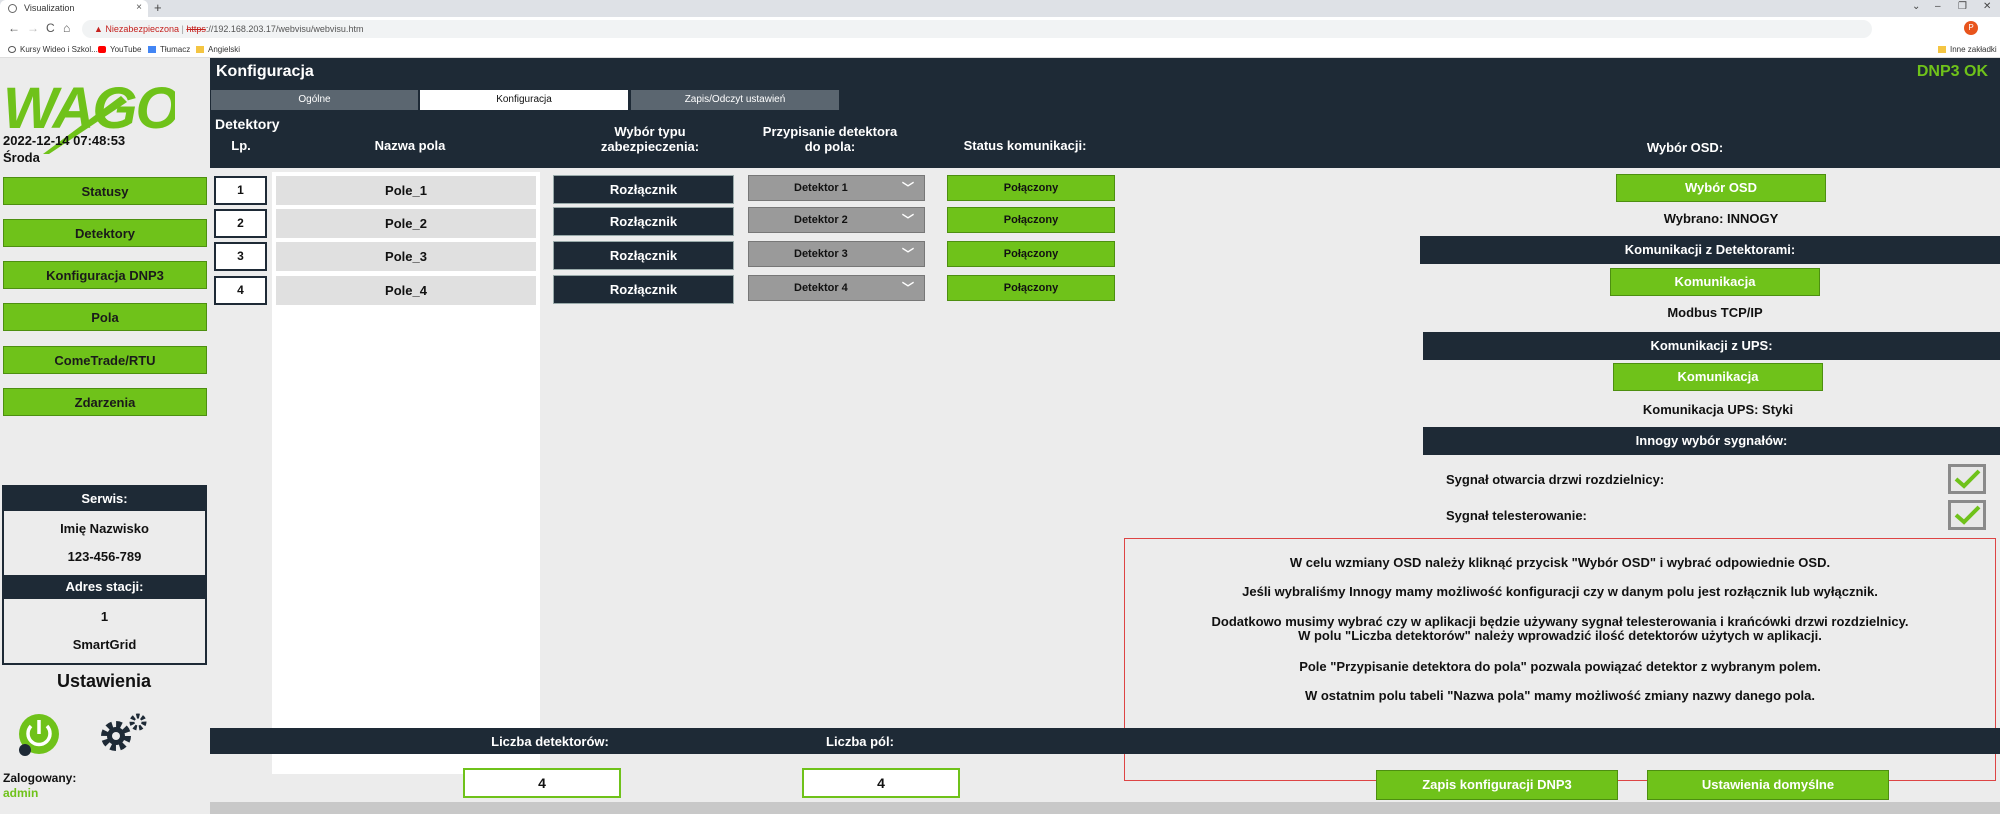 The image size is (2000, 814). What do you see at coordinates (100, 29) in the screenshot?
I see `warning-icon: ▲` at bounding box center [100, 29].